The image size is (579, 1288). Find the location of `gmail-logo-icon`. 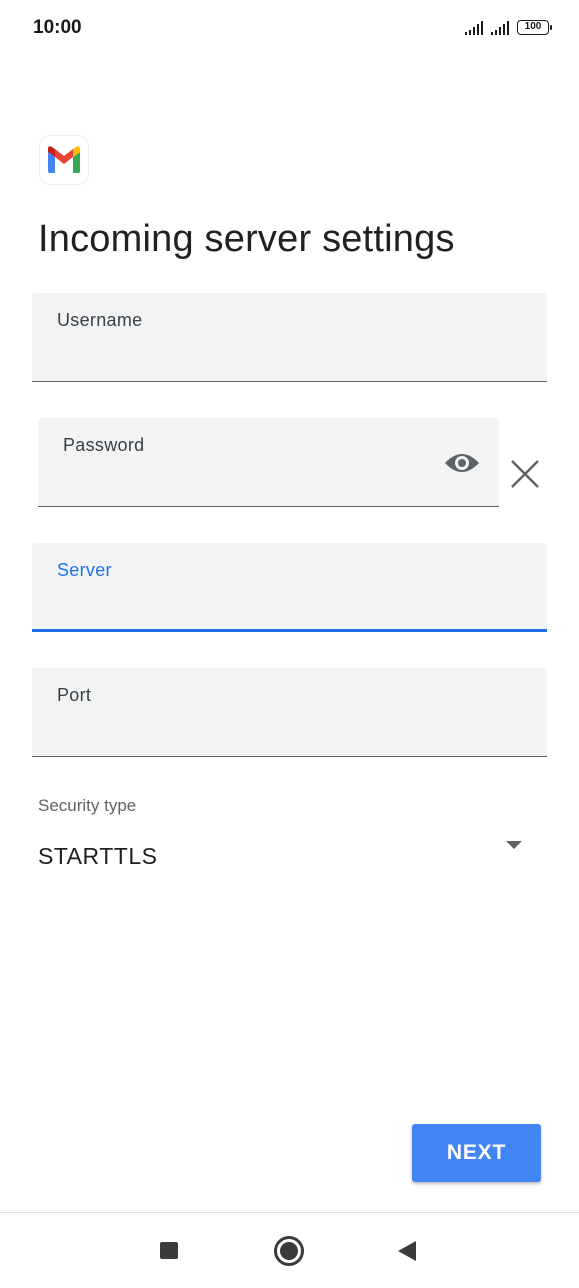

gmail-logo-icon is located at coordinates (64, 160).